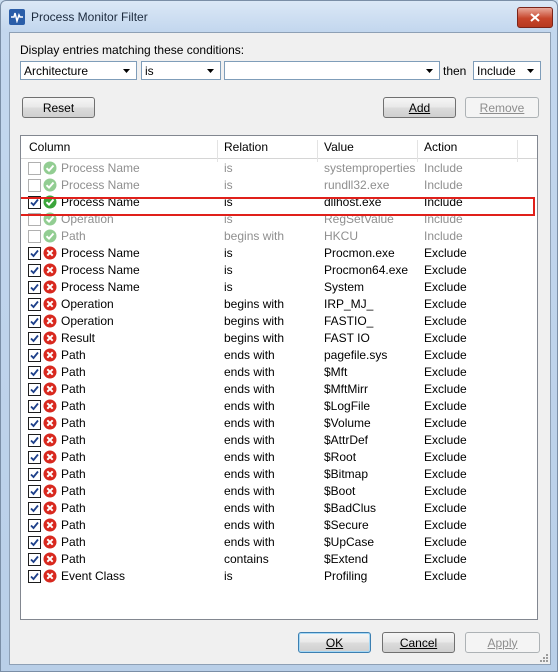 The height and width of the screenshot is (672, 558). What do you see at coordinates (87, 219) in the screenshot?
I see `rule-column: Operation` at bounding box center [87, 219].